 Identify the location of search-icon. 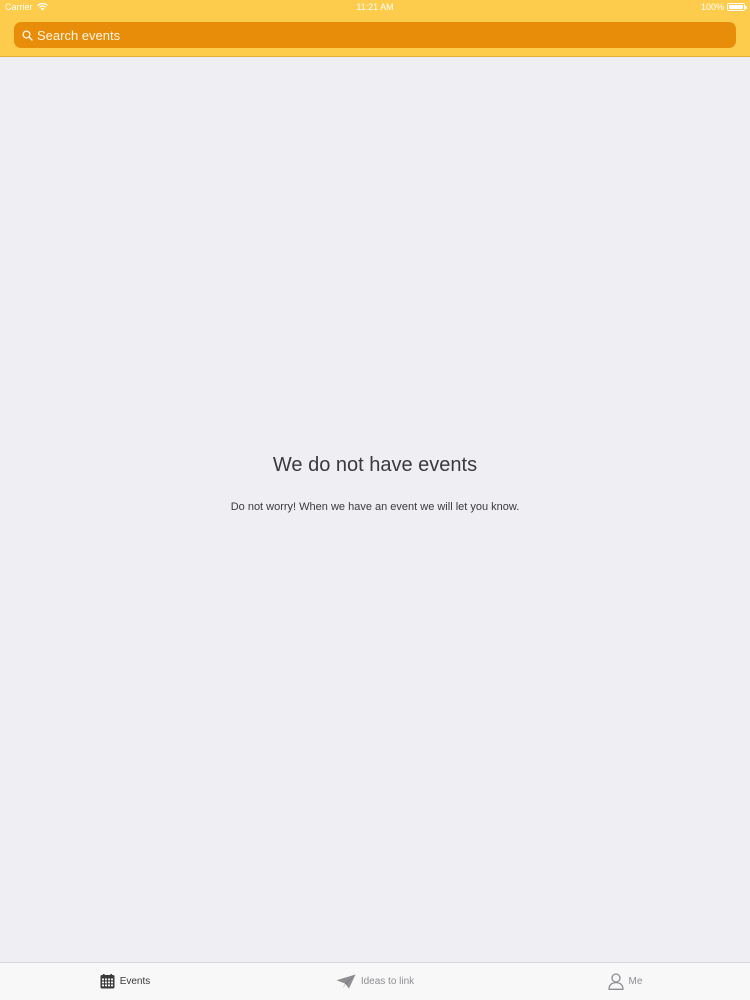
(27, 35).